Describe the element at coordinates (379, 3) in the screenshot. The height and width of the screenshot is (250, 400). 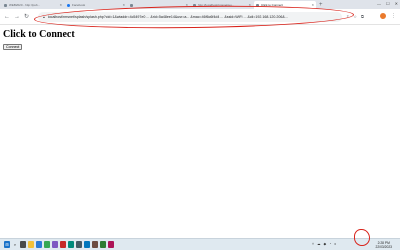
I see `minimize-icon: —` at that location.